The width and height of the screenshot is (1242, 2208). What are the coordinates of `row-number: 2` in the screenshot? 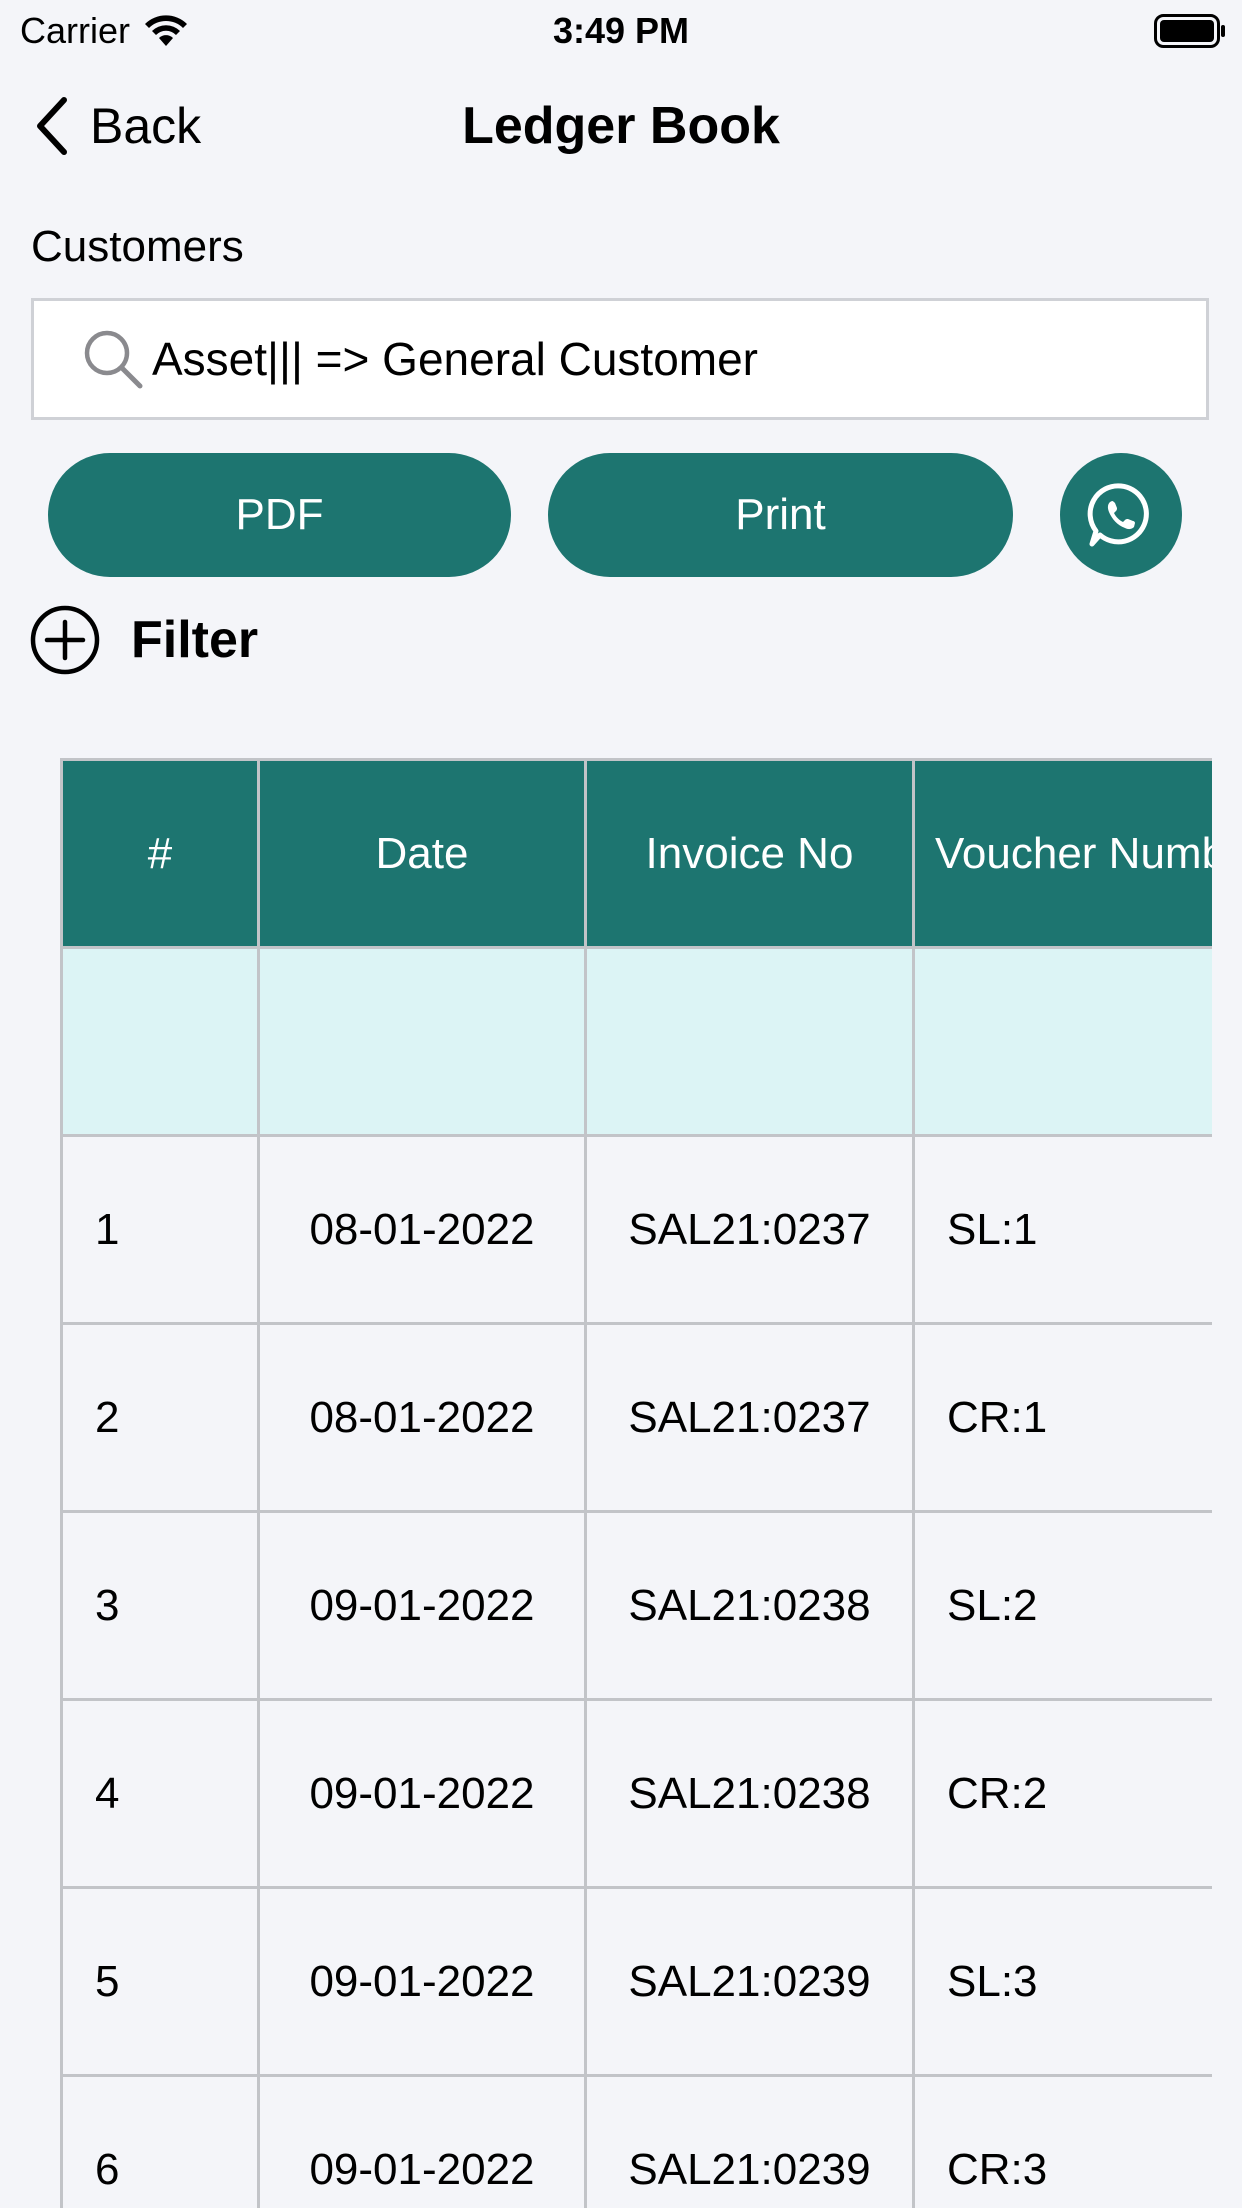 It's located at (160, 1417).